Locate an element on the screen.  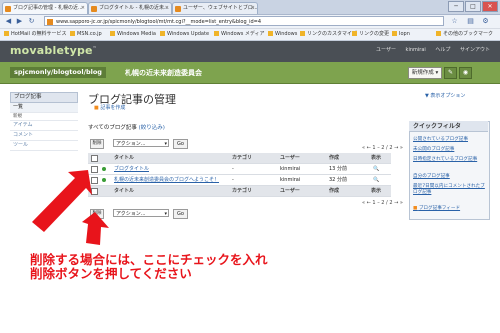
bookmark-item: その他のブックマーク is located at coordinates (464, 34).